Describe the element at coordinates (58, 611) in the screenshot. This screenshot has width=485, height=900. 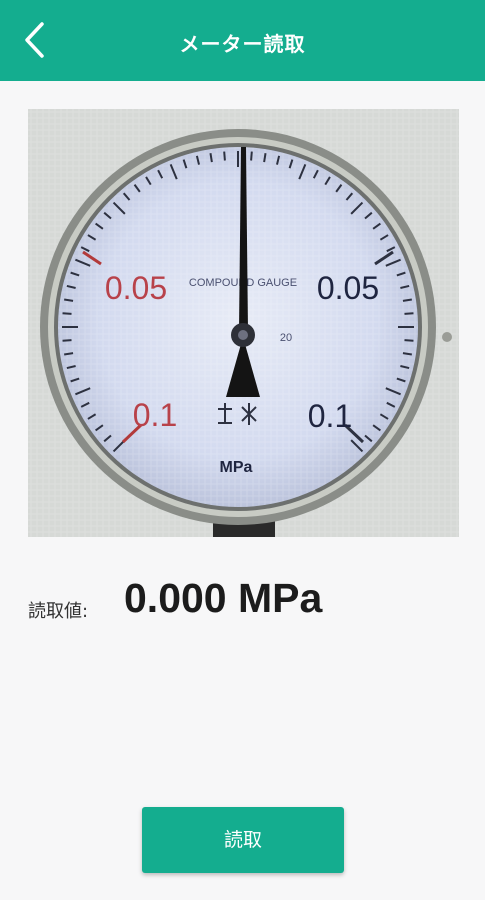
I see `reading-label: 読取値:` at that location.